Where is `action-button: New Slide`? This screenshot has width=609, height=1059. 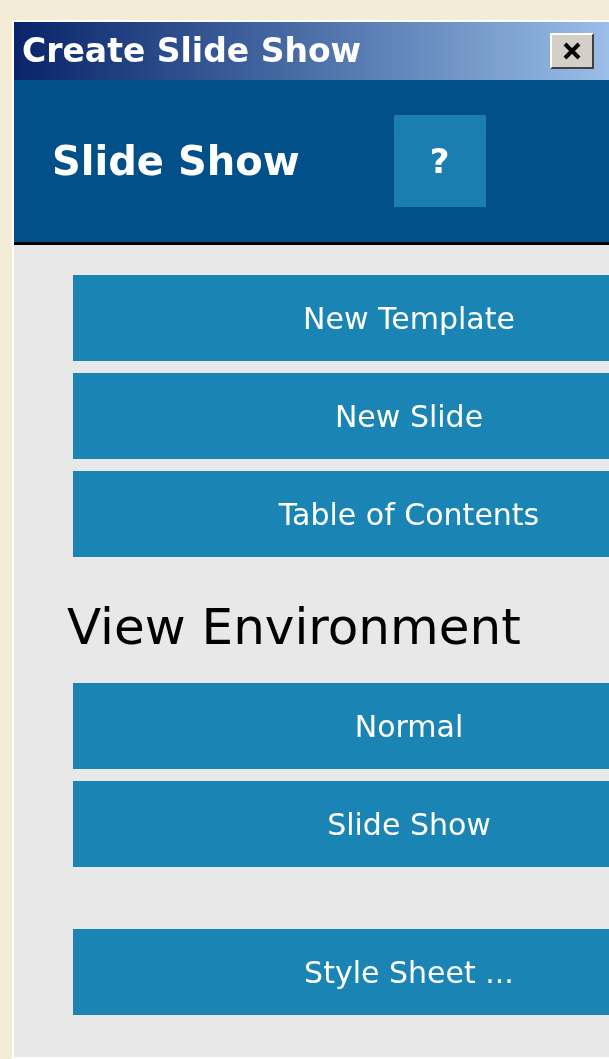
action-button: New Slide is located at coordinates (341, 416).